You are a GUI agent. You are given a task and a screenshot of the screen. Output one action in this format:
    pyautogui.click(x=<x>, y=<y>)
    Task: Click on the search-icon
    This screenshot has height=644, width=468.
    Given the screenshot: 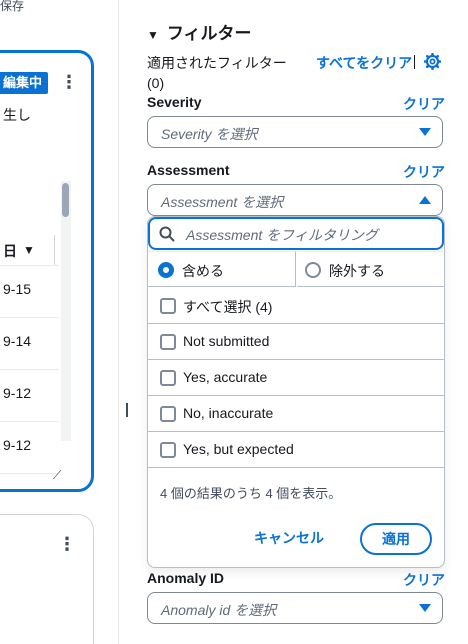 What is the action you would take?
    pyautogui.click(x=167, y=234)
    